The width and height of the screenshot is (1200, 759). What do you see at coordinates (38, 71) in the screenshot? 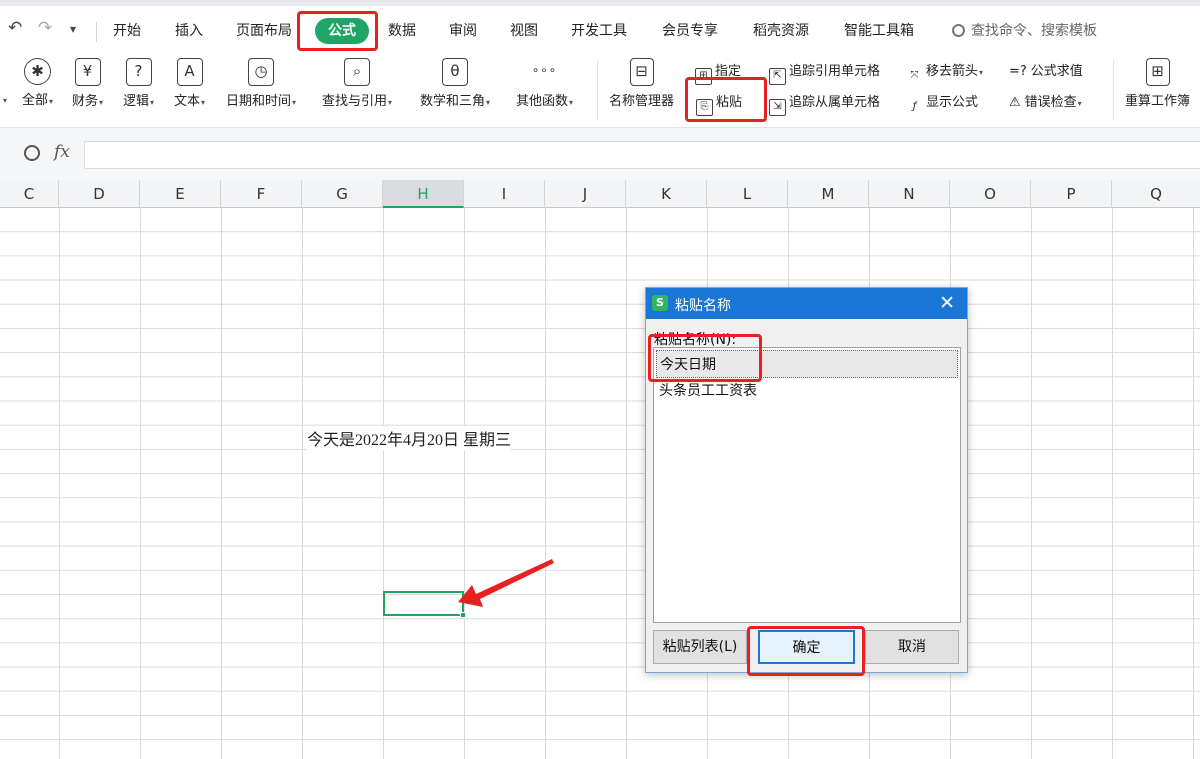
I see `asterisk-icon: ✱` at bounding box center [38, 71].